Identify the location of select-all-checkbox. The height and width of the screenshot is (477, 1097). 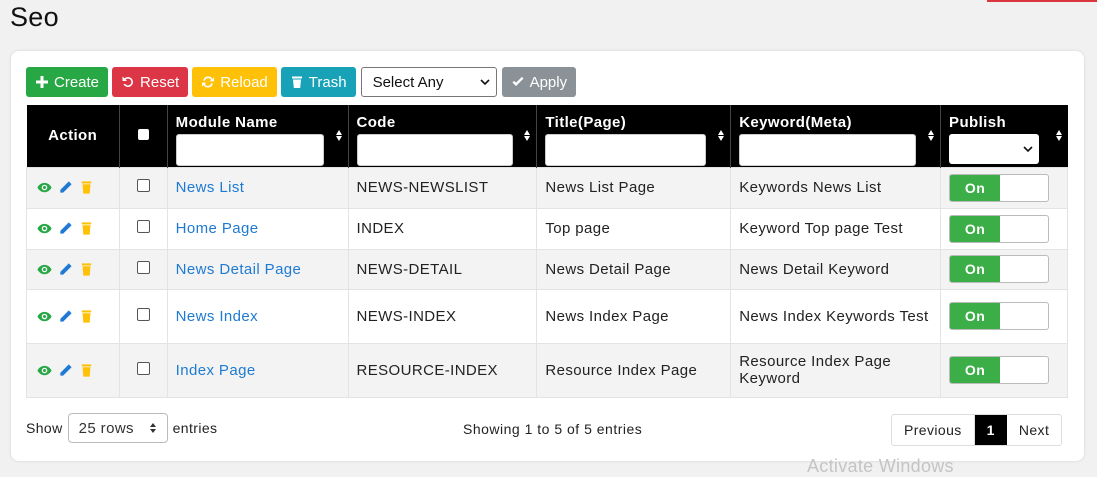
(143, 135).